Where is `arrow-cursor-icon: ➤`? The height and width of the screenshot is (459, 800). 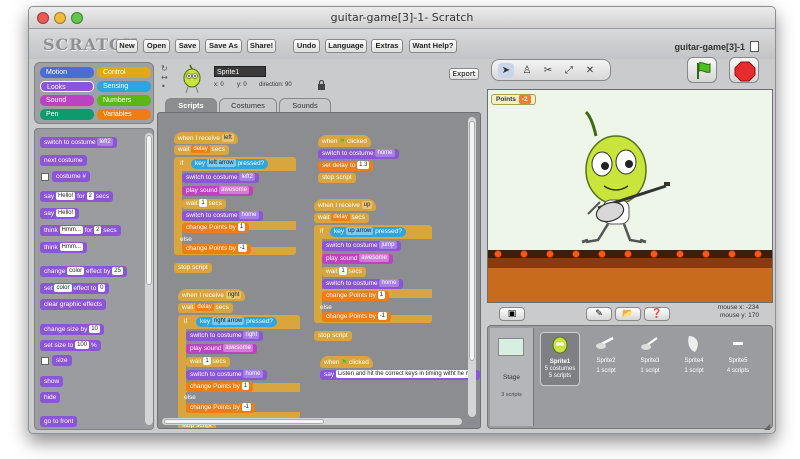
arrow-cursor-icon: ➤ is located at coordinates (506, 70).